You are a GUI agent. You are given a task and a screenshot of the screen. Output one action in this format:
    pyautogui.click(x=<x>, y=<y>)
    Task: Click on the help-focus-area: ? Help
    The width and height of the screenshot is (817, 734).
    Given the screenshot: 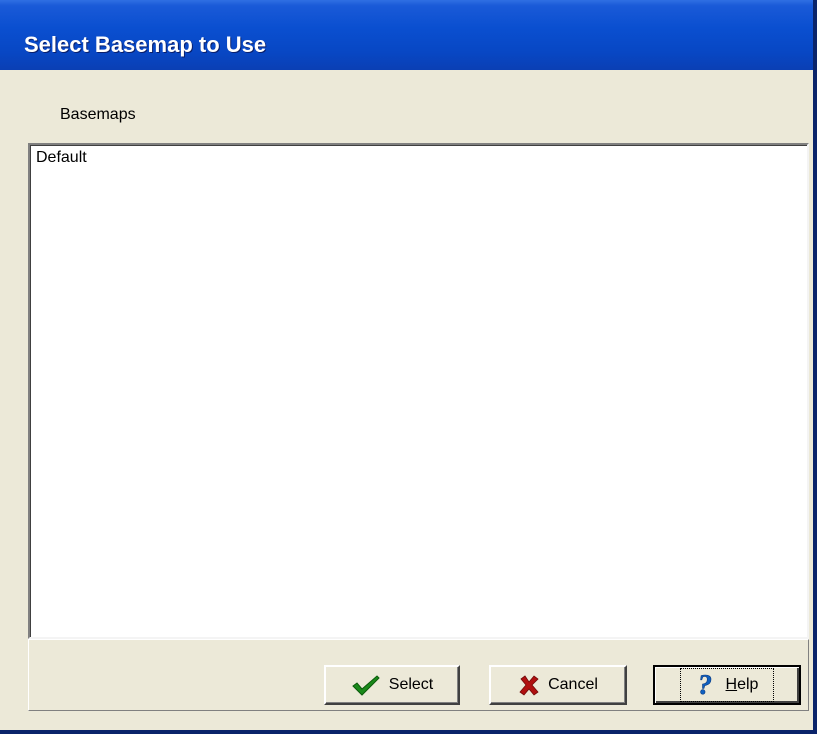 What is the action you would take?
    pyautogui.click(x=727, y=685)
    